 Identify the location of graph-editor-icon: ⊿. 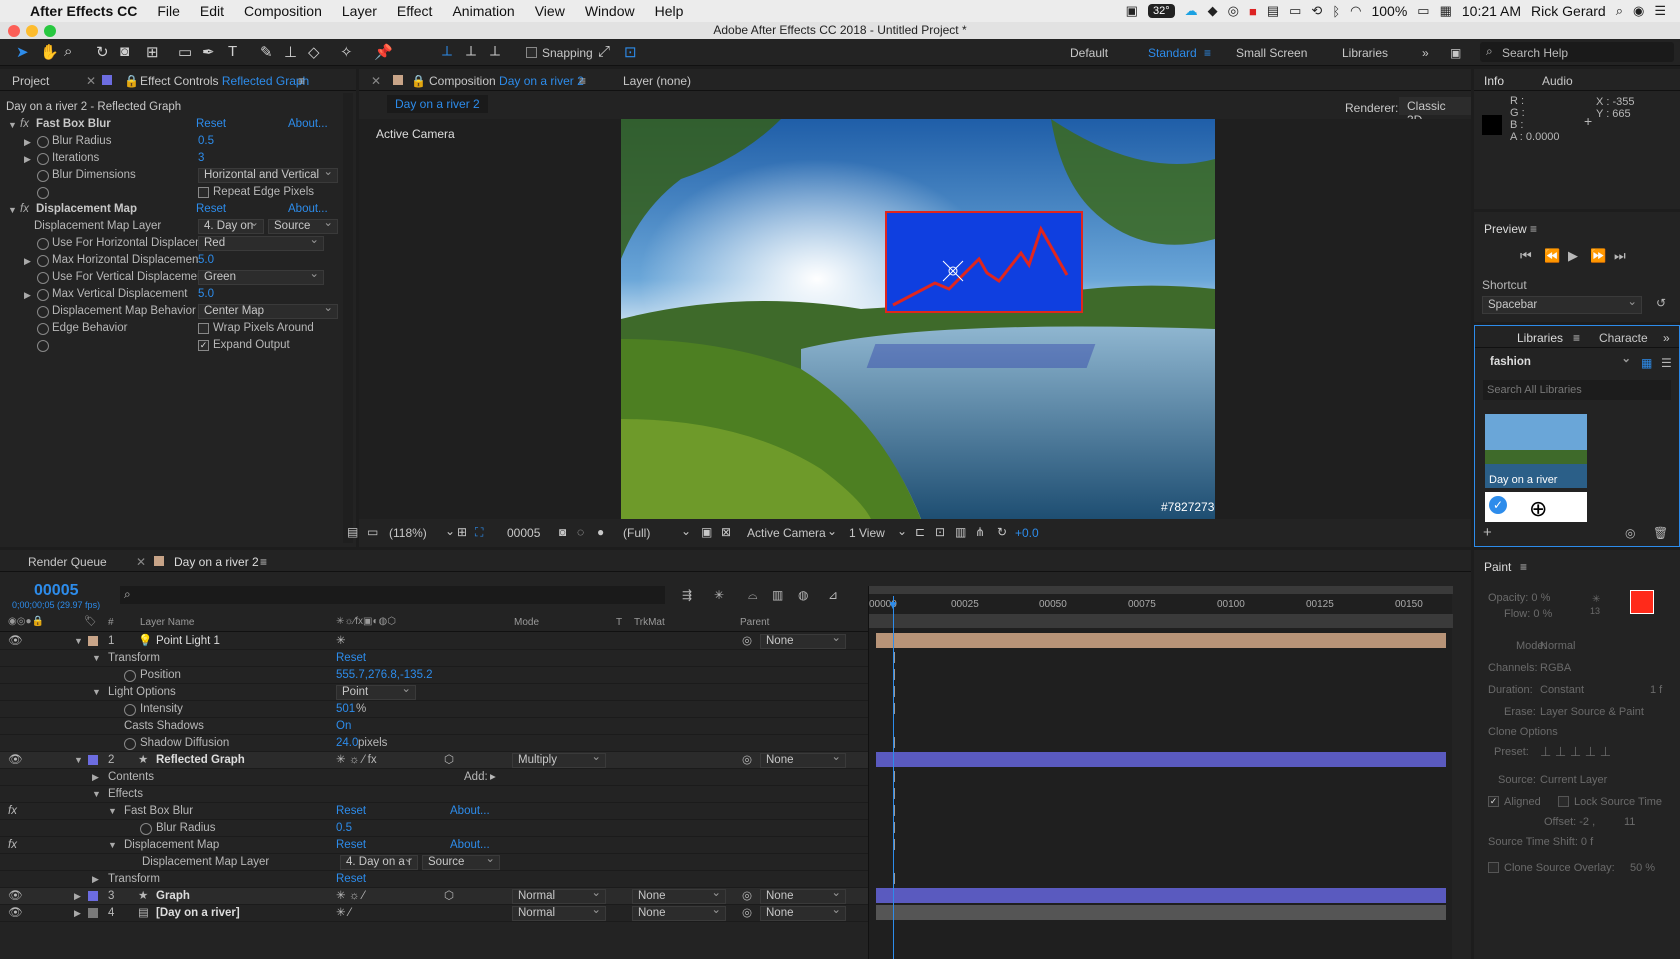
(833, 595).